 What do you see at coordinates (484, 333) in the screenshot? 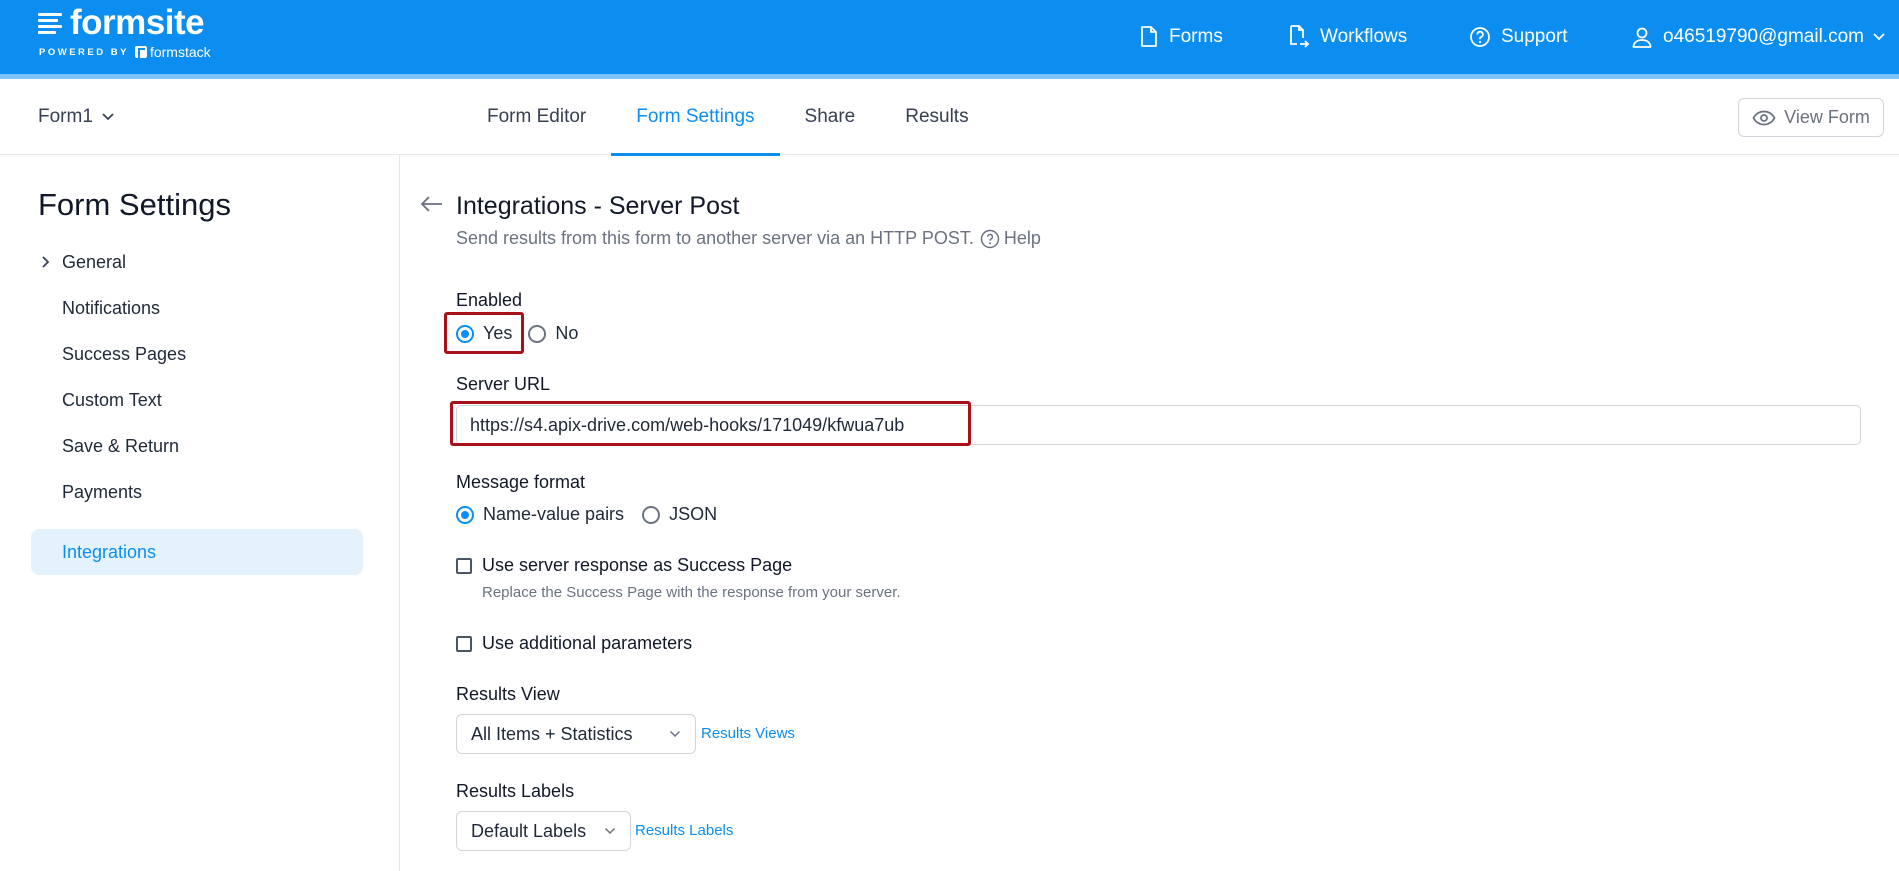
I see `yes-highlight-box` at bounding box center [484, 333].